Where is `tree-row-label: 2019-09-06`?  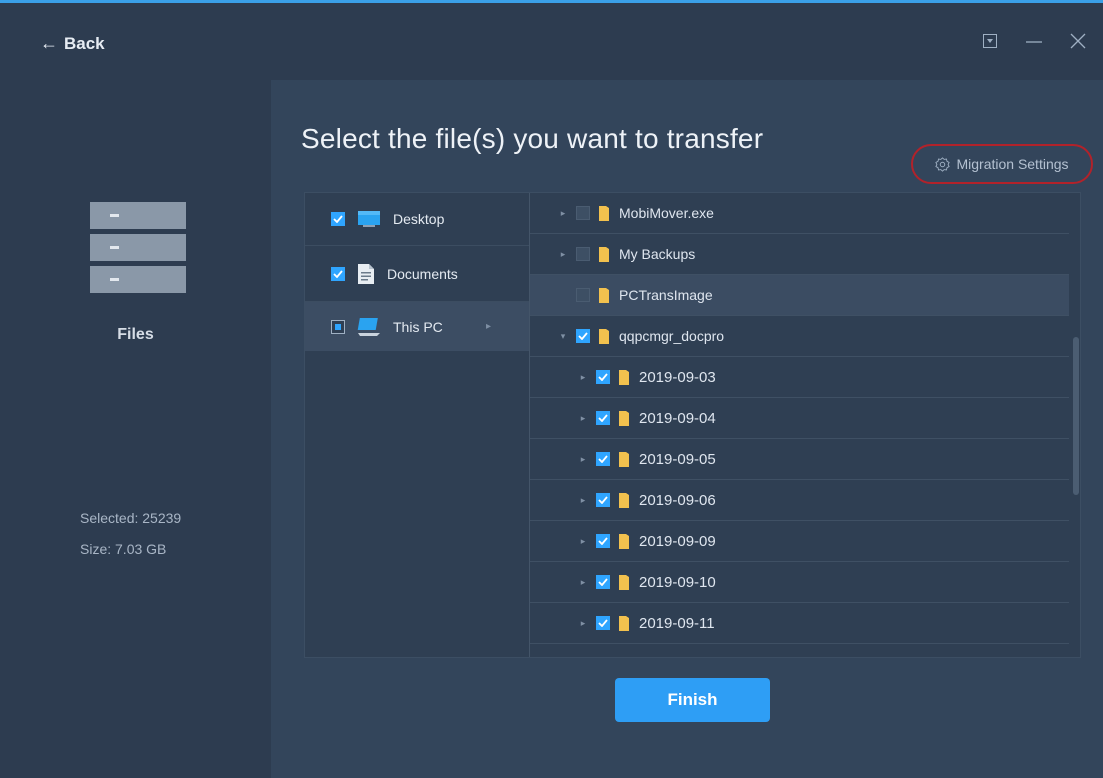 tree-row-label: 2019-09-06 is located at coordinates (677, 500).